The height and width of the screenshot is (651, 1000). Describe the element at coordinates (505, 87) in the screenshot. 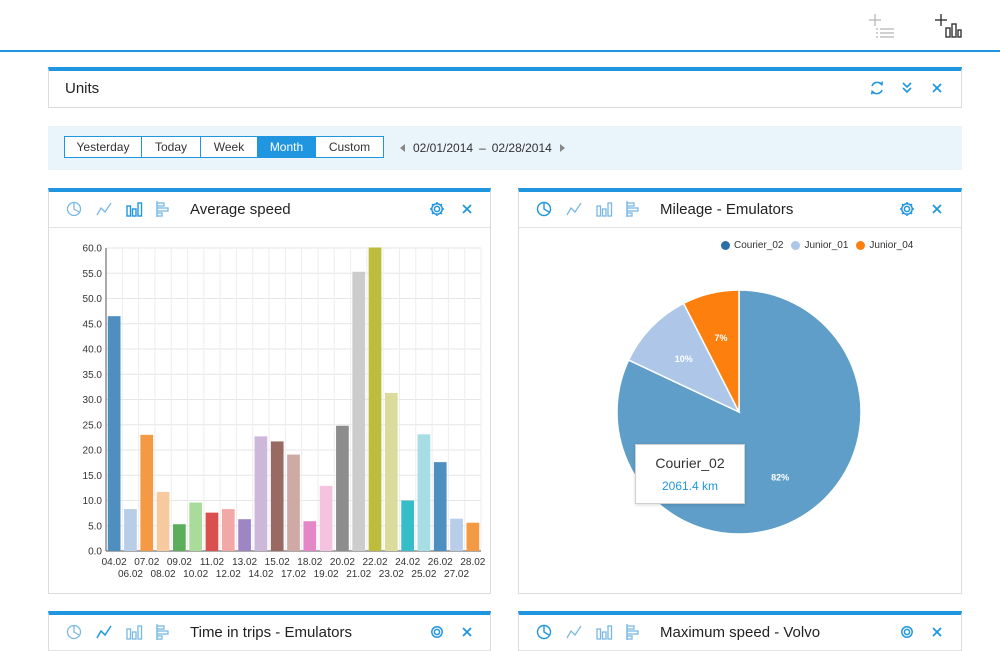

I see `units-panel: Units` at that location.